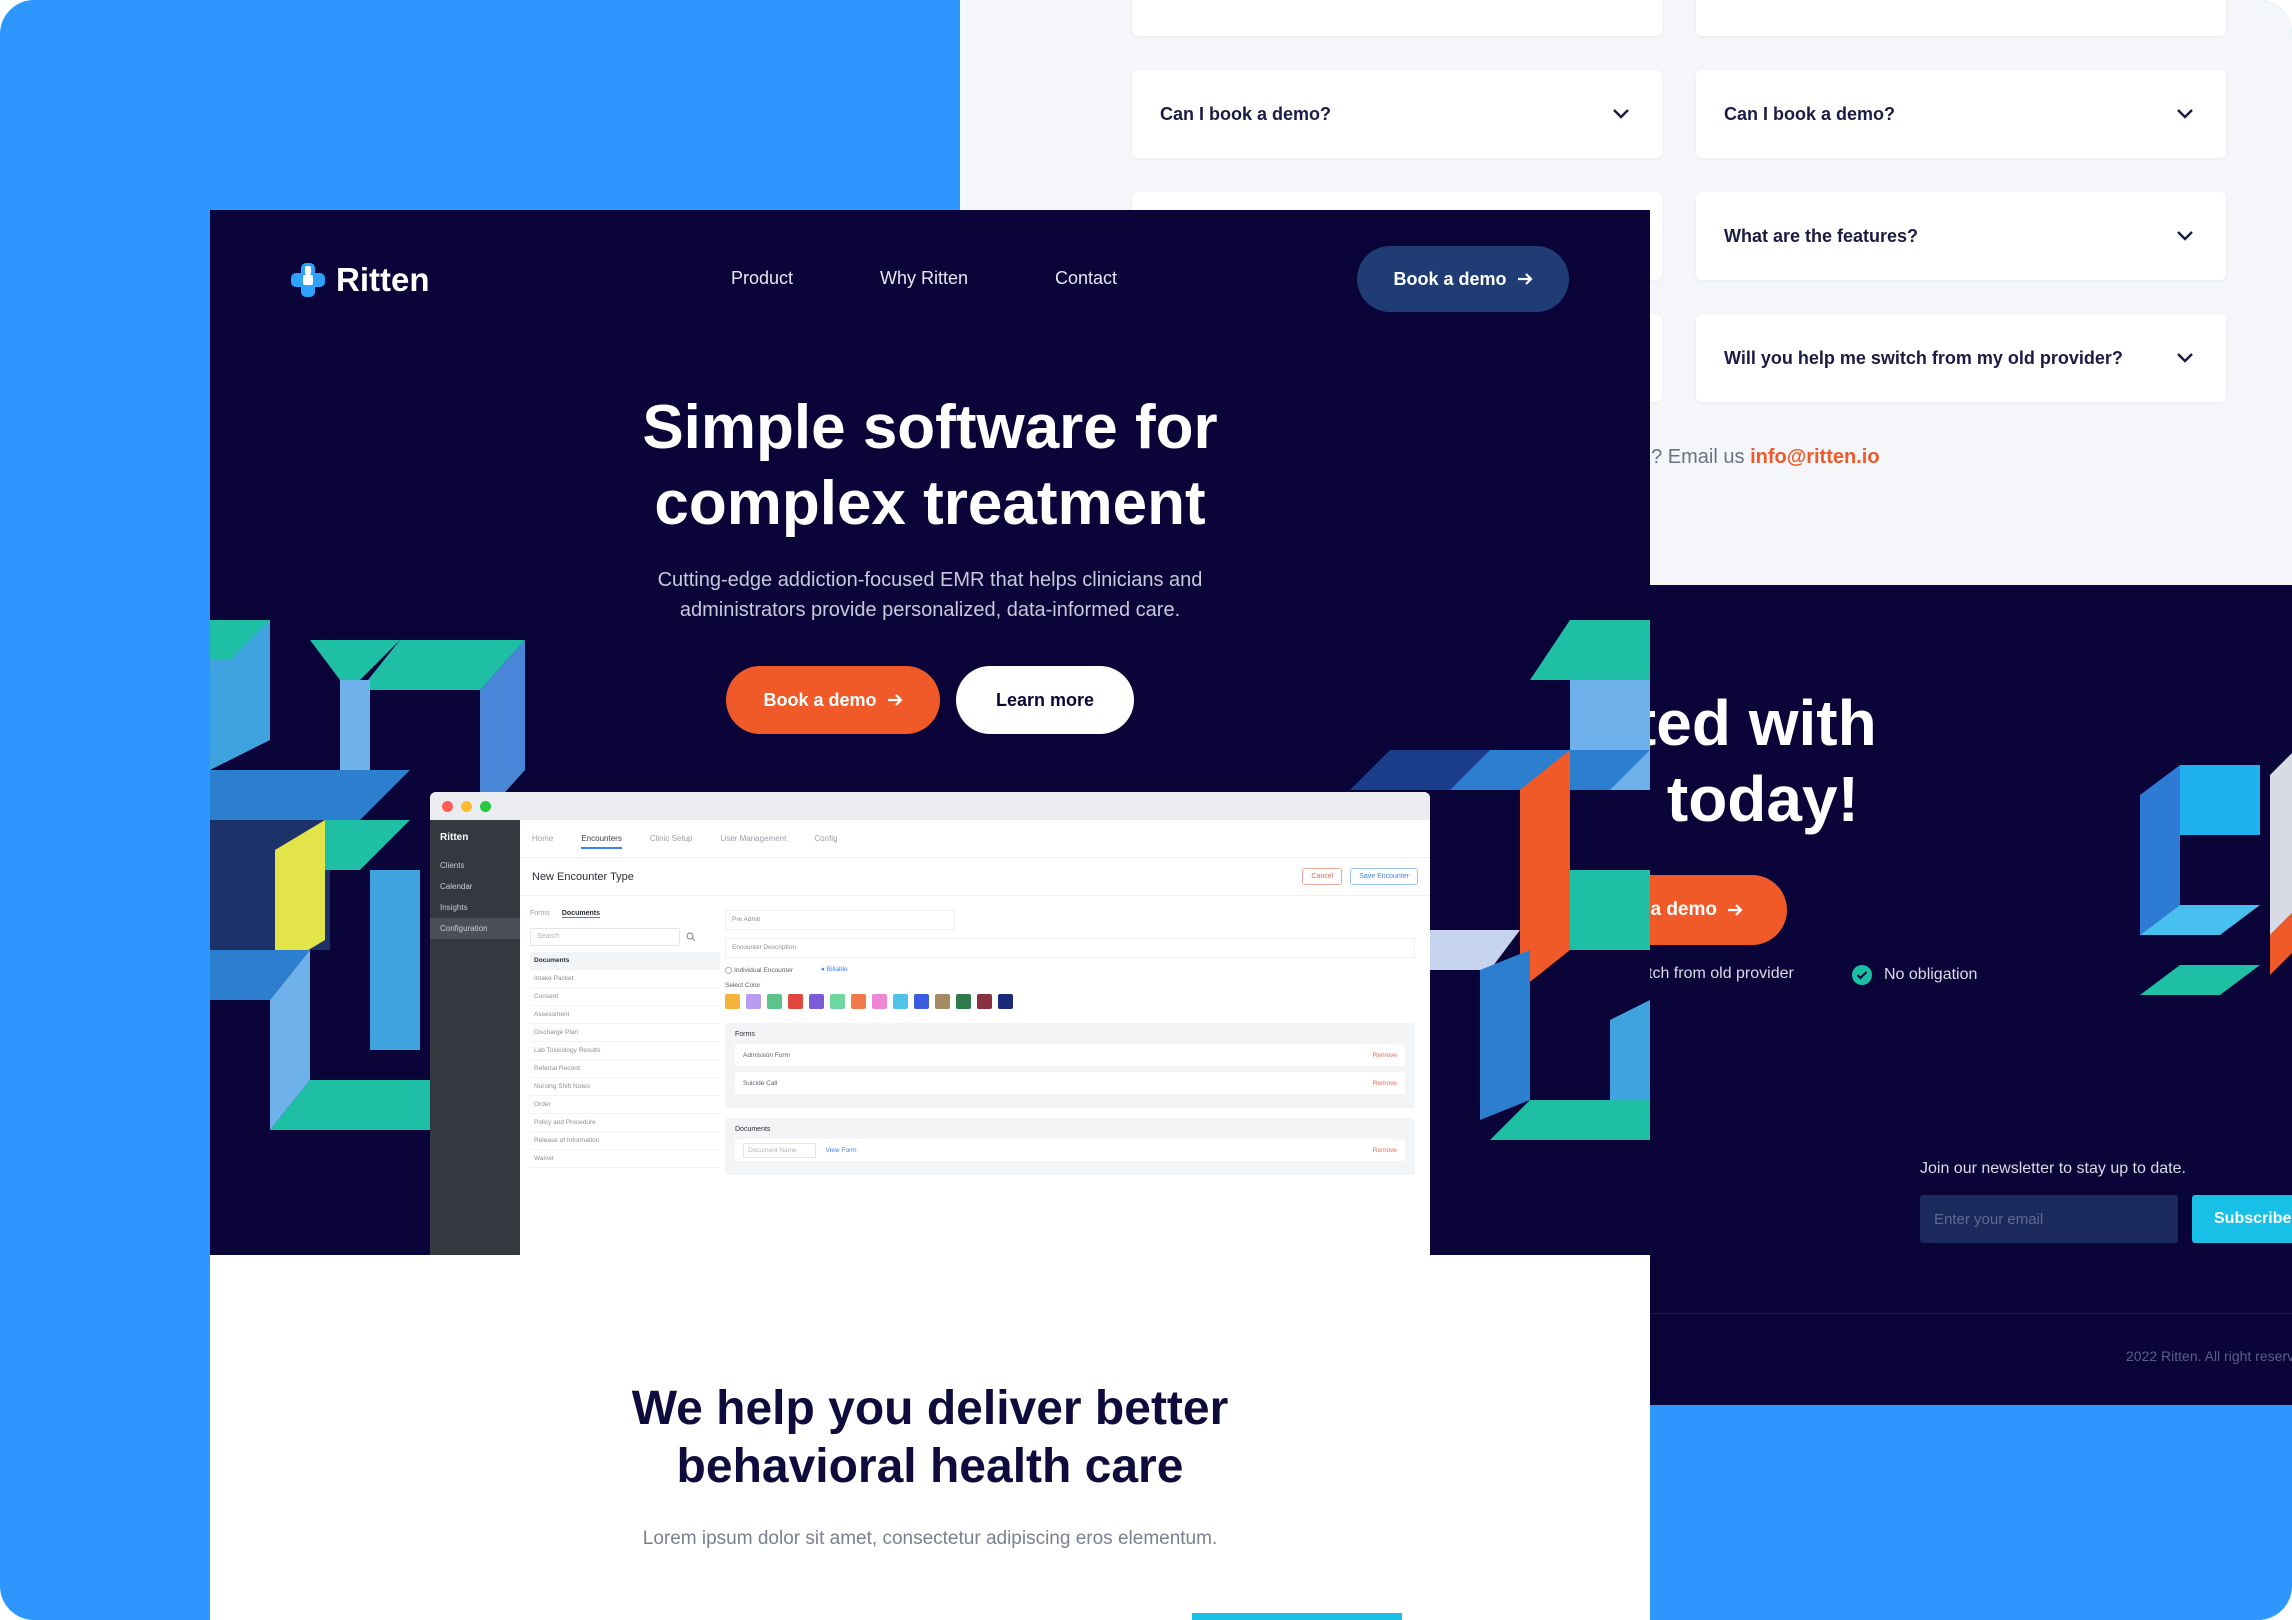  I want to click on faq-question: Can I book a demo?, so click(1246, 113).